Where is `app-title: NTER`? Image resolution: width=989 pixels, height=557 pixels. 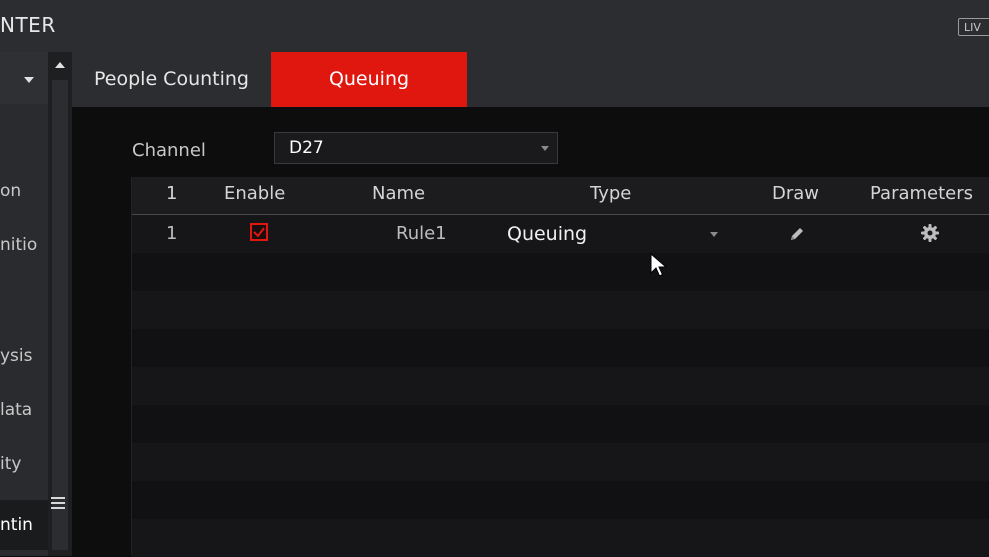
app-title: NTER is located at coordinates (28, 25).